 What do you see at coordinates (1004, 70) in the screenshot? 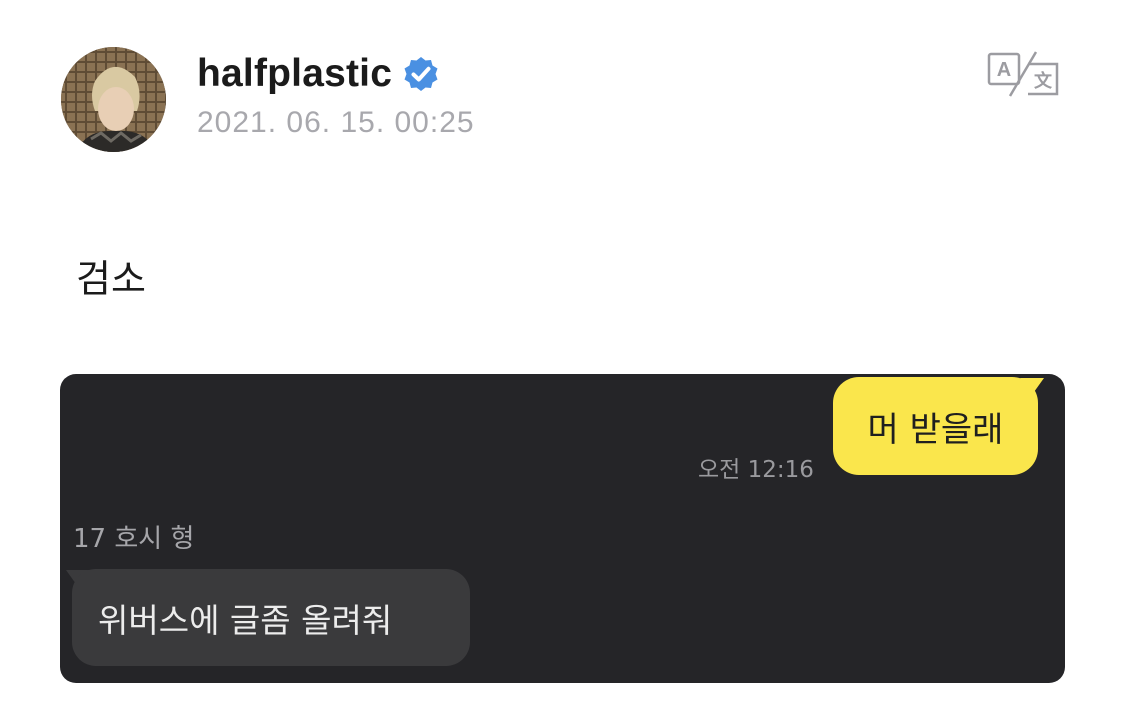
I see `svg-text: A` at bounding box center [1004, 70].